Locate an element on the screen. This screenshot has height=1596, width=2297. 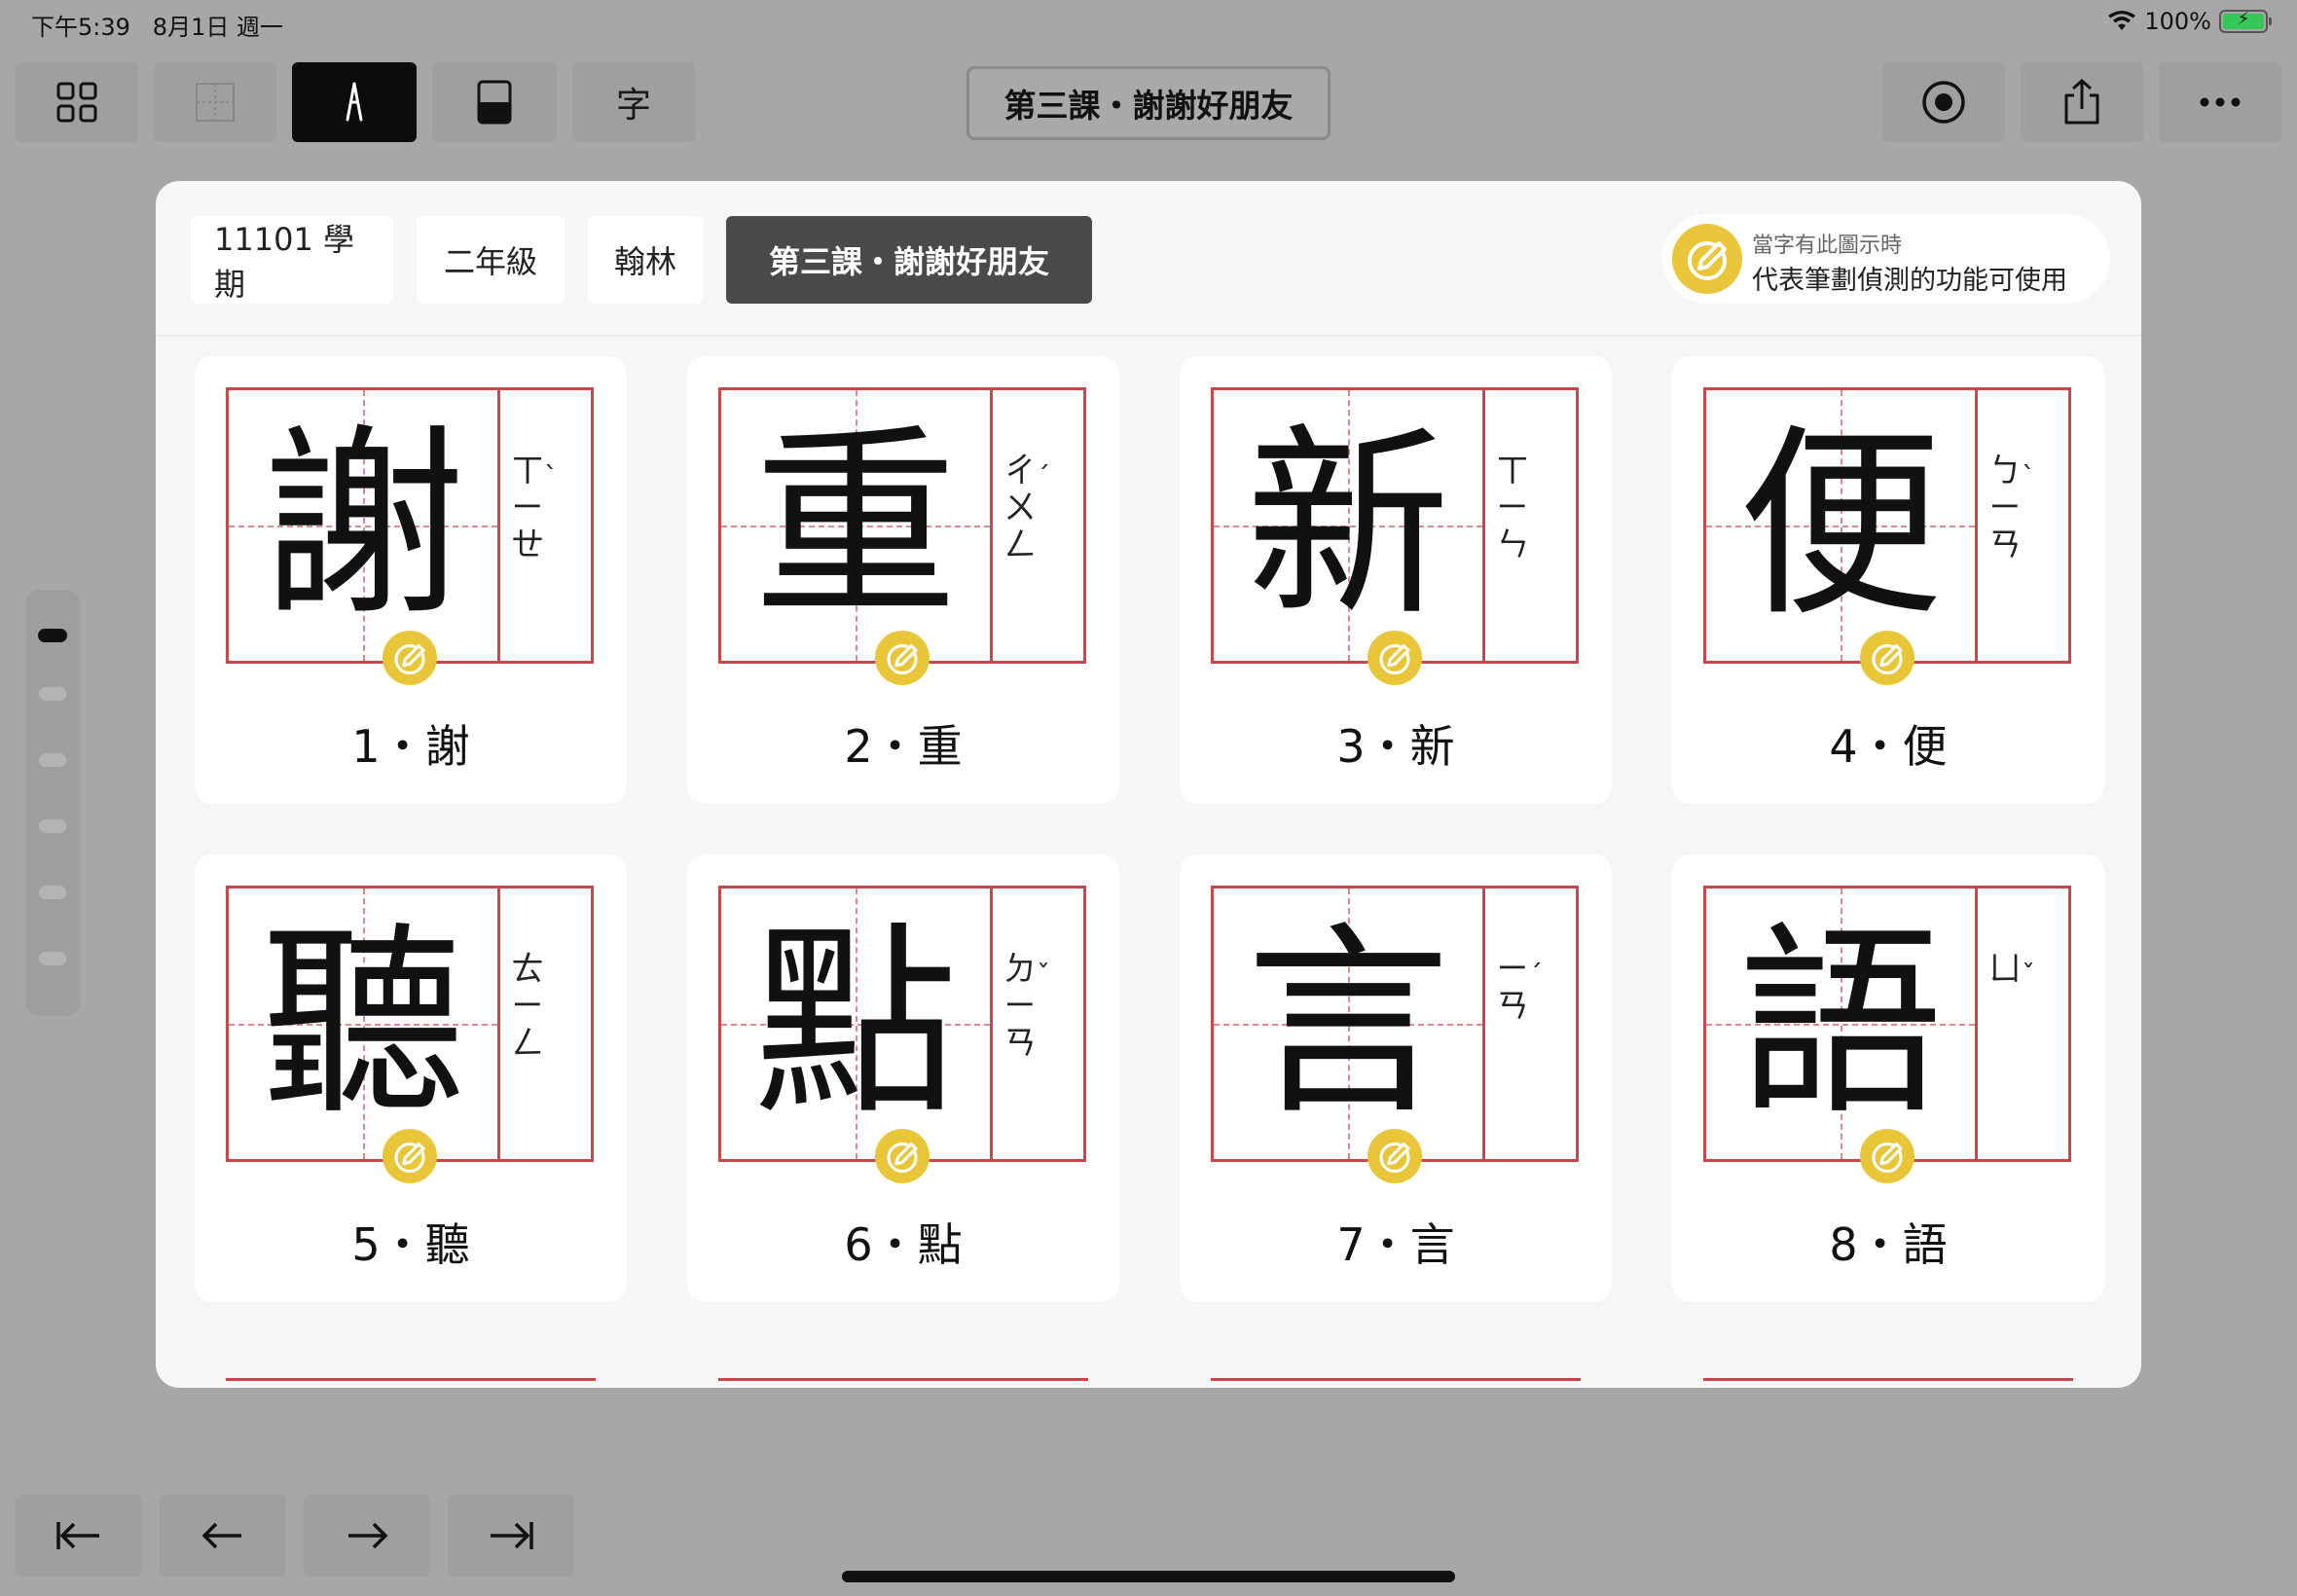
practice-grid: 謝ㄒ ㄧ ㄝˋ is located at coordinates (410, 525).